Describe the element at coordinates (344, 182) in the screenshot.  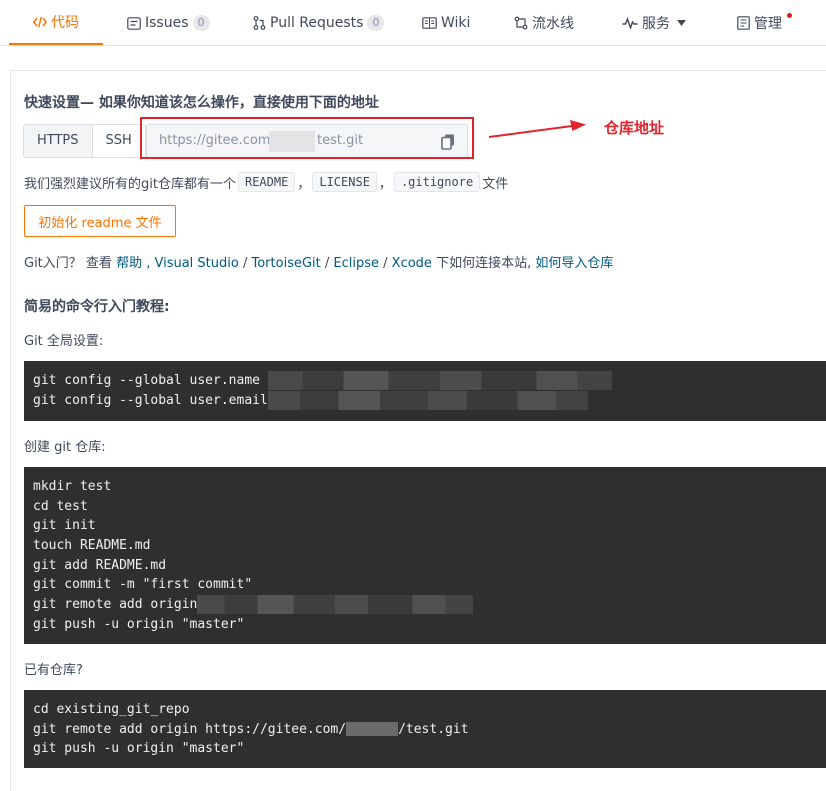
I see `license-chip: LICENSE` at that location.